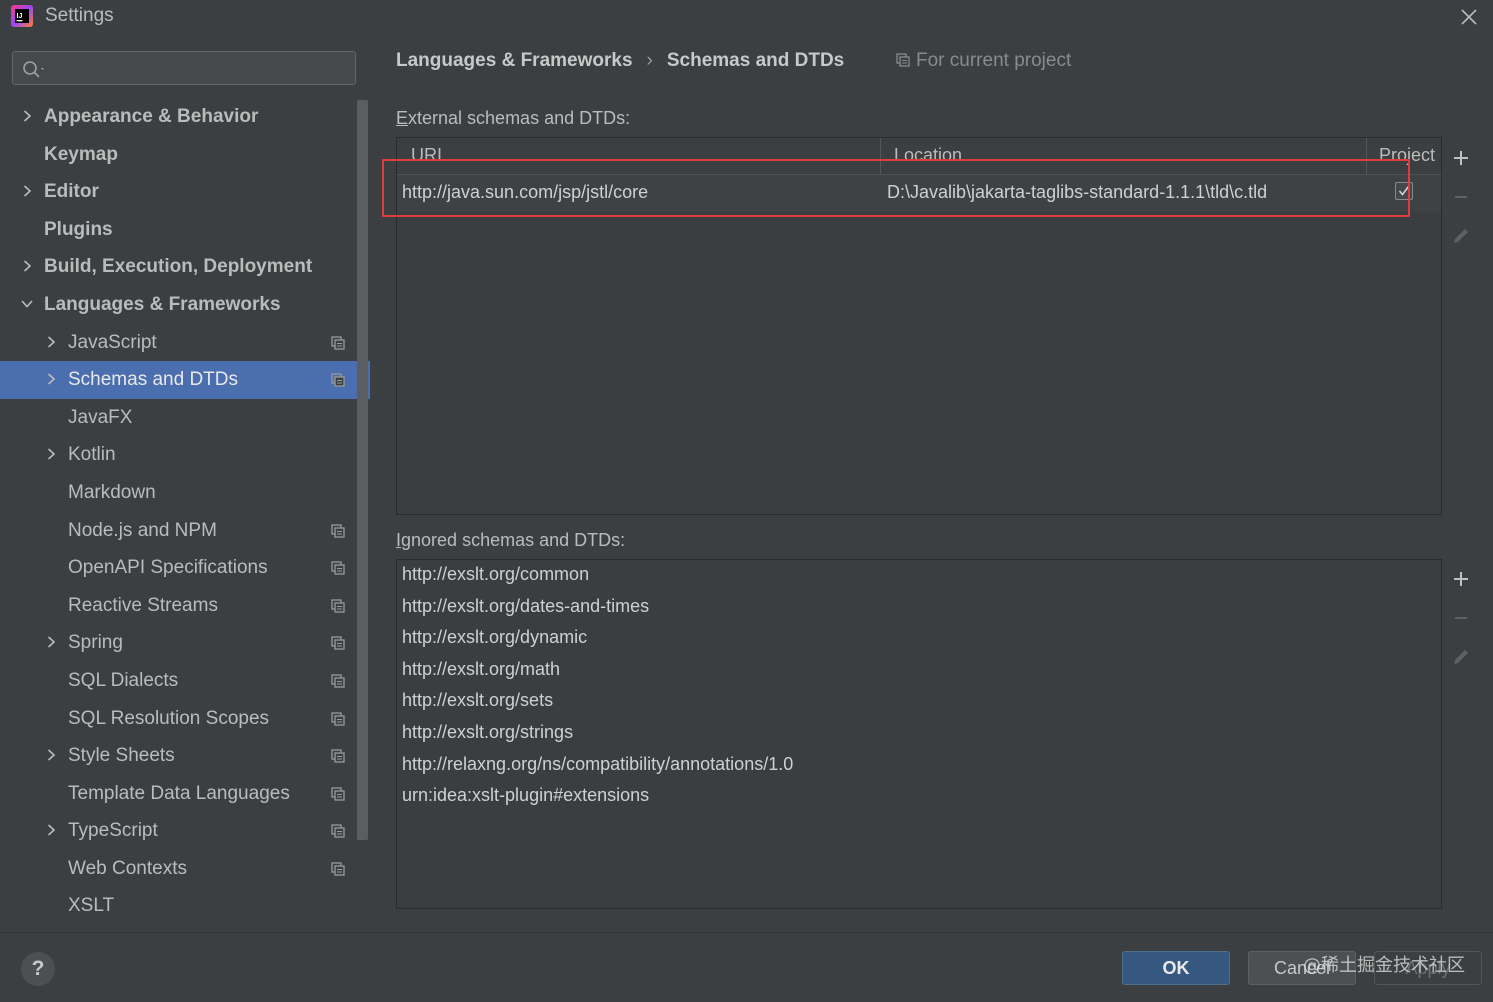 Image resolution: width=1493 pixels, height=1002 pixels. What do you see at coordinates (511, 540) in the screenshot?
I see `ignored-schemas-label: Ignored schemas and DTDs:` at bounding box center [511, 540].